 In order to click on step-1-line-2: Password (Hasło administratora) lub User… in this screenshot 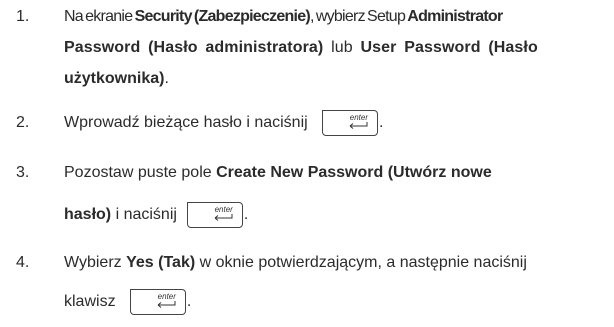, I will do `click(301, 47)`.